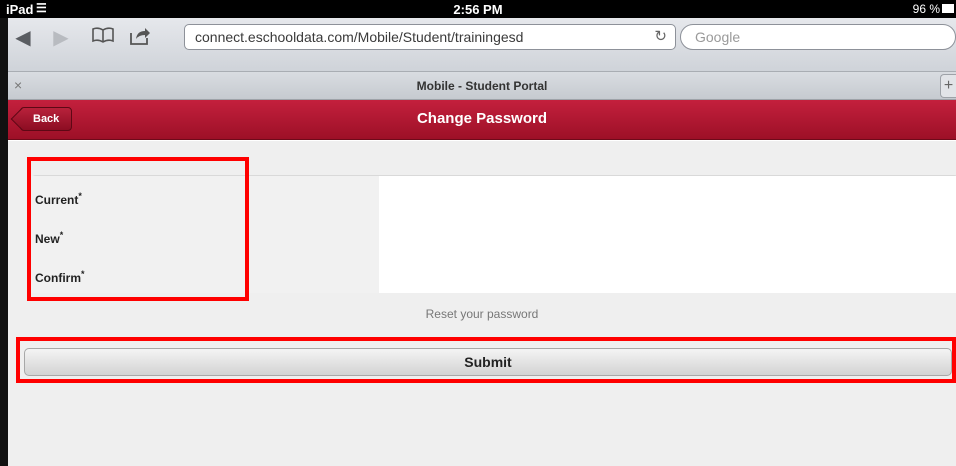 The height and width of the screenshot is (466, 956). I want to click on new-password-field, so click(667, 234).